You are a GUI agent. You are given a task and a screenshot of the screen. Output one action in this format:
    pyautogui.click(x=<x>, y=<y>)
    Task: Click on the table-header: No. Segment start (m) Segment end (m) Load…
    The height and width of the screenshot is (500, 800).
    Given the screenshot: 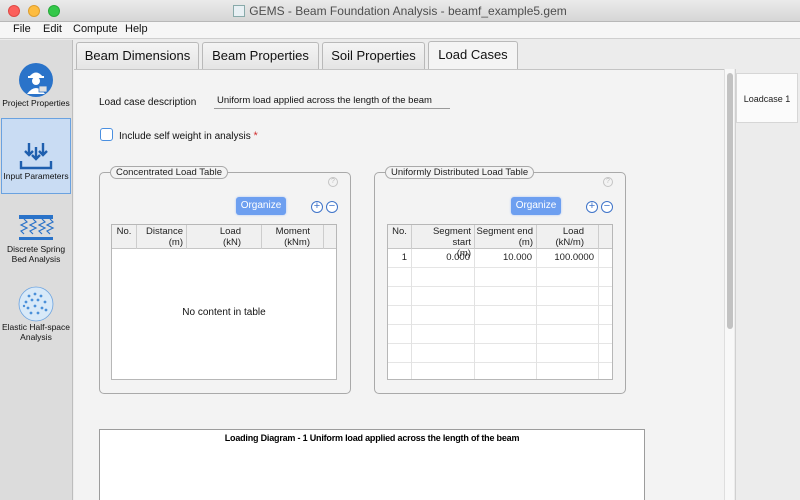 What is the action you would take?
    pyautogui.click(x=500, y=242)
    